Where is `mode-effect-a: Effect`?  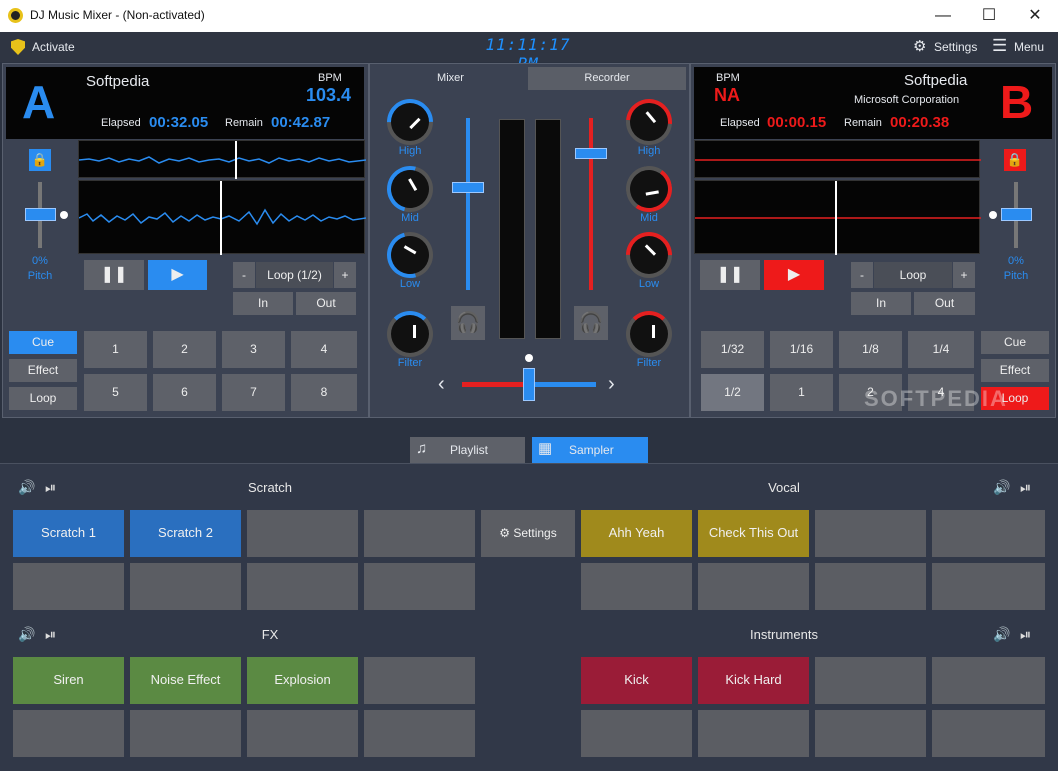
mode-effect-a: Effect is located at coordinates (43, 370).